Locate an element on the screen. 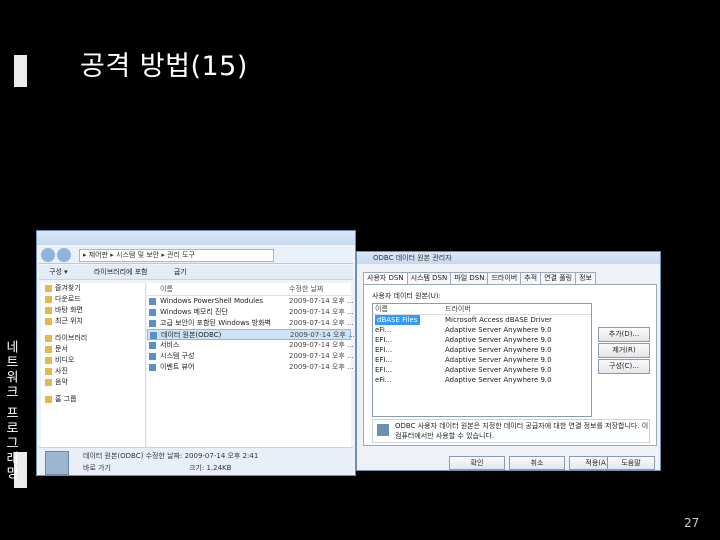 Image resolution: width=720 pixels, height=540 pixels. sidebar-item-pictures: 사진 is located at coordinates (93, 371).